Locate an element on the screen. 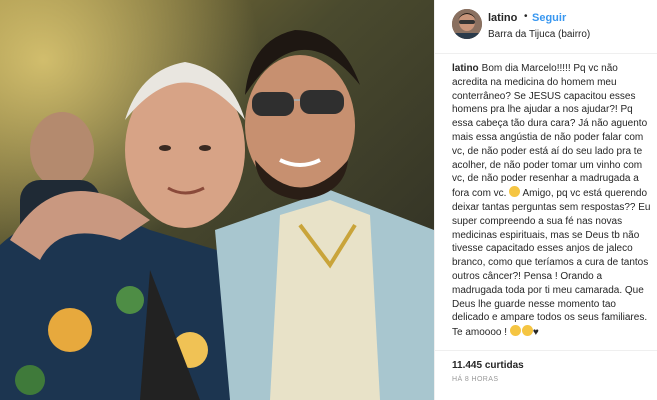 This screenshot has width=657, height=400. avatar is located at coordinates (467, 24).